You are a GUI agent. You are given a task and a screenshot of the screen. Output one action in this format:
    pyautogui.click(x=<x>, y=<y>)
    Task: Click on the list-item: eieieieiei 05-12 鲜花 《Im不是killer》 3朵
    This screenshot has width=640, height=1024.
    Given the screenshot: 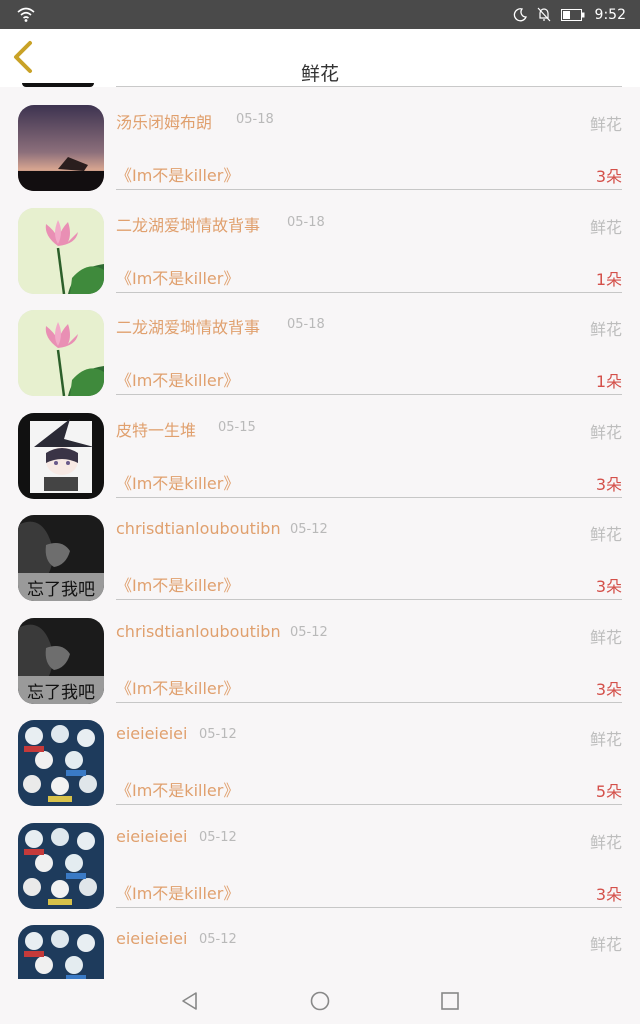 What is the action you would take?
    pyautogui.click(x=320, y=857)
    